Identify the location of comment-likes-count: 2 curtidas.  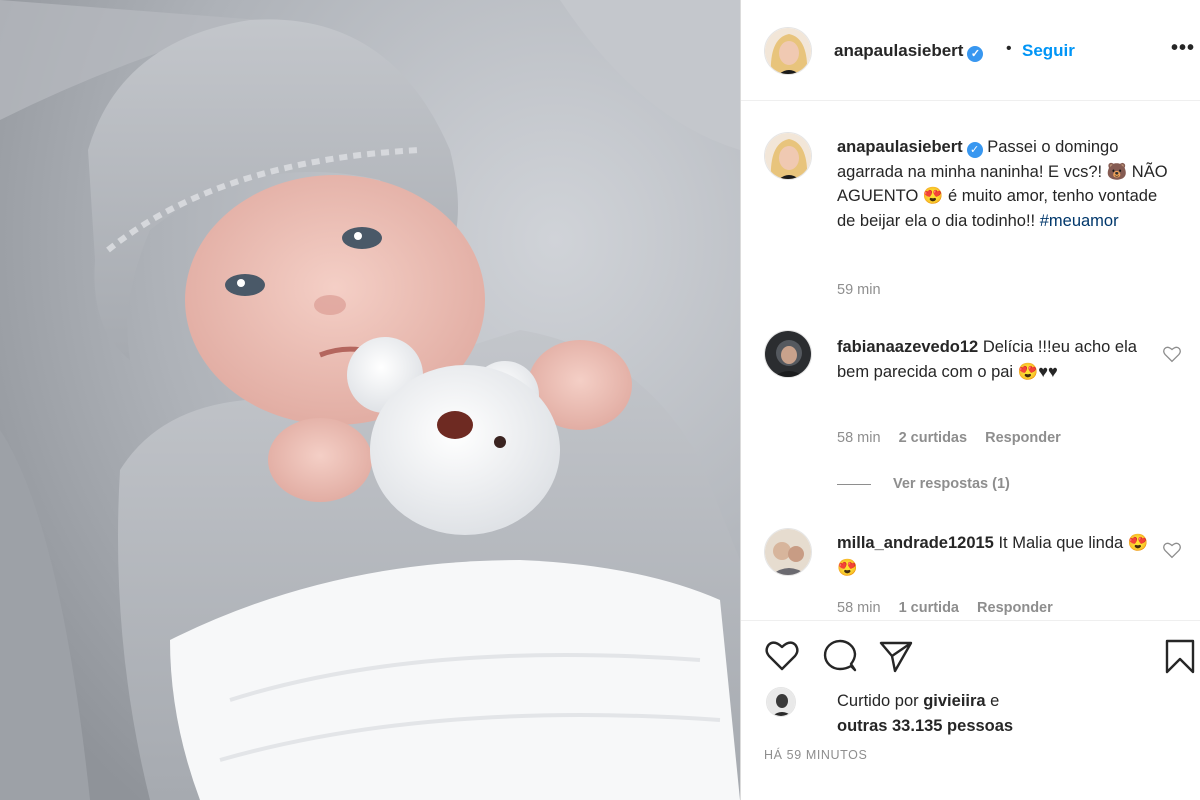
(933, 438).